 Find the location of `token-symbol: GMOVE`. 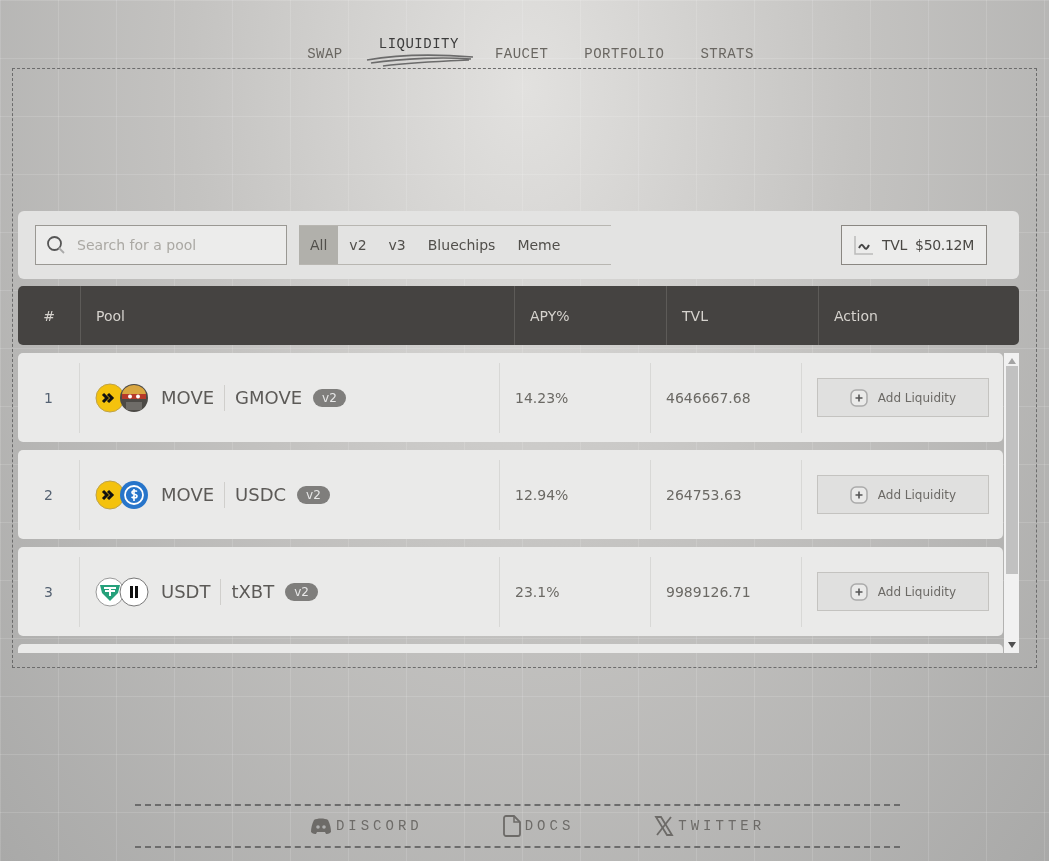

token-symbol: GMOVE is located at coordinates (269, 397).